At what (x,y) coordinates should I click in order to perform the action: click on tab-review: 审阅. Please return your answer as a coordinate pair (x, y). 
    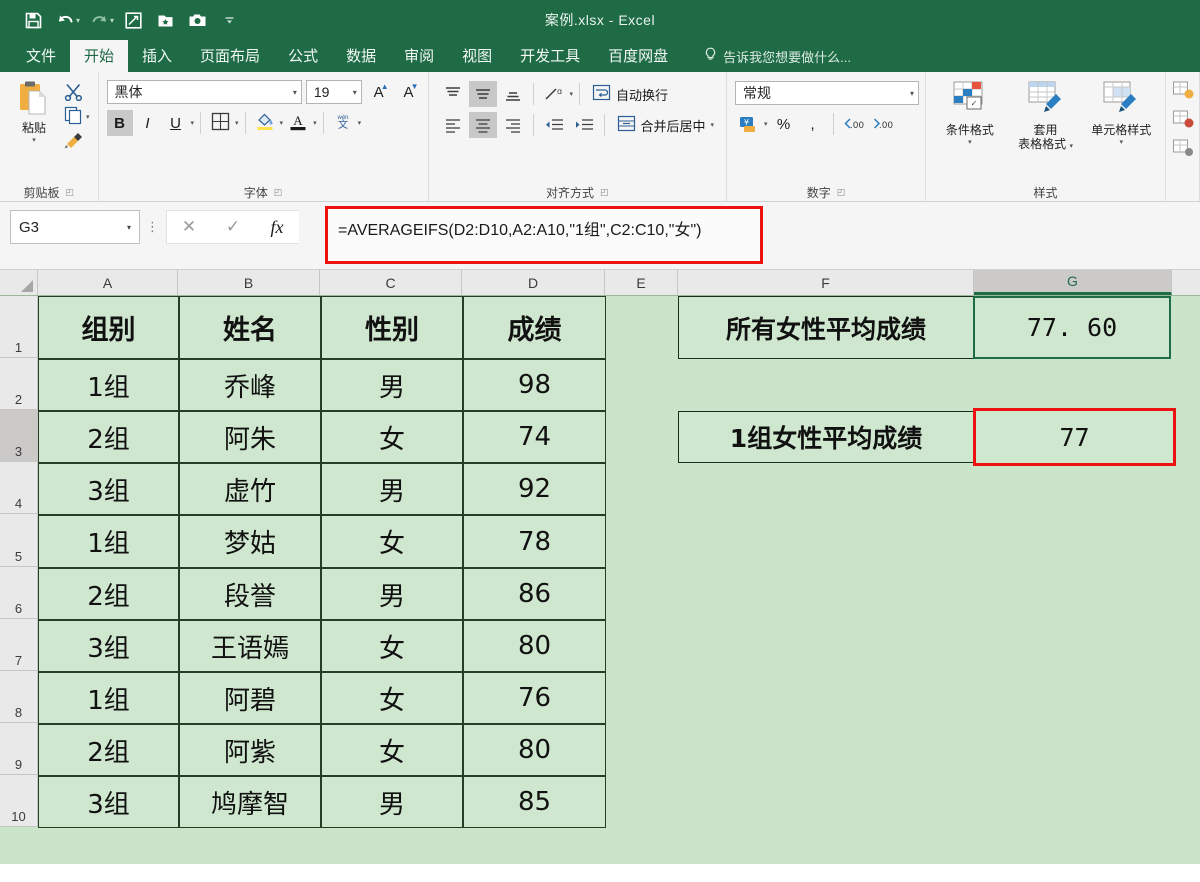
    Looking at the image, I should click on (419, 56).